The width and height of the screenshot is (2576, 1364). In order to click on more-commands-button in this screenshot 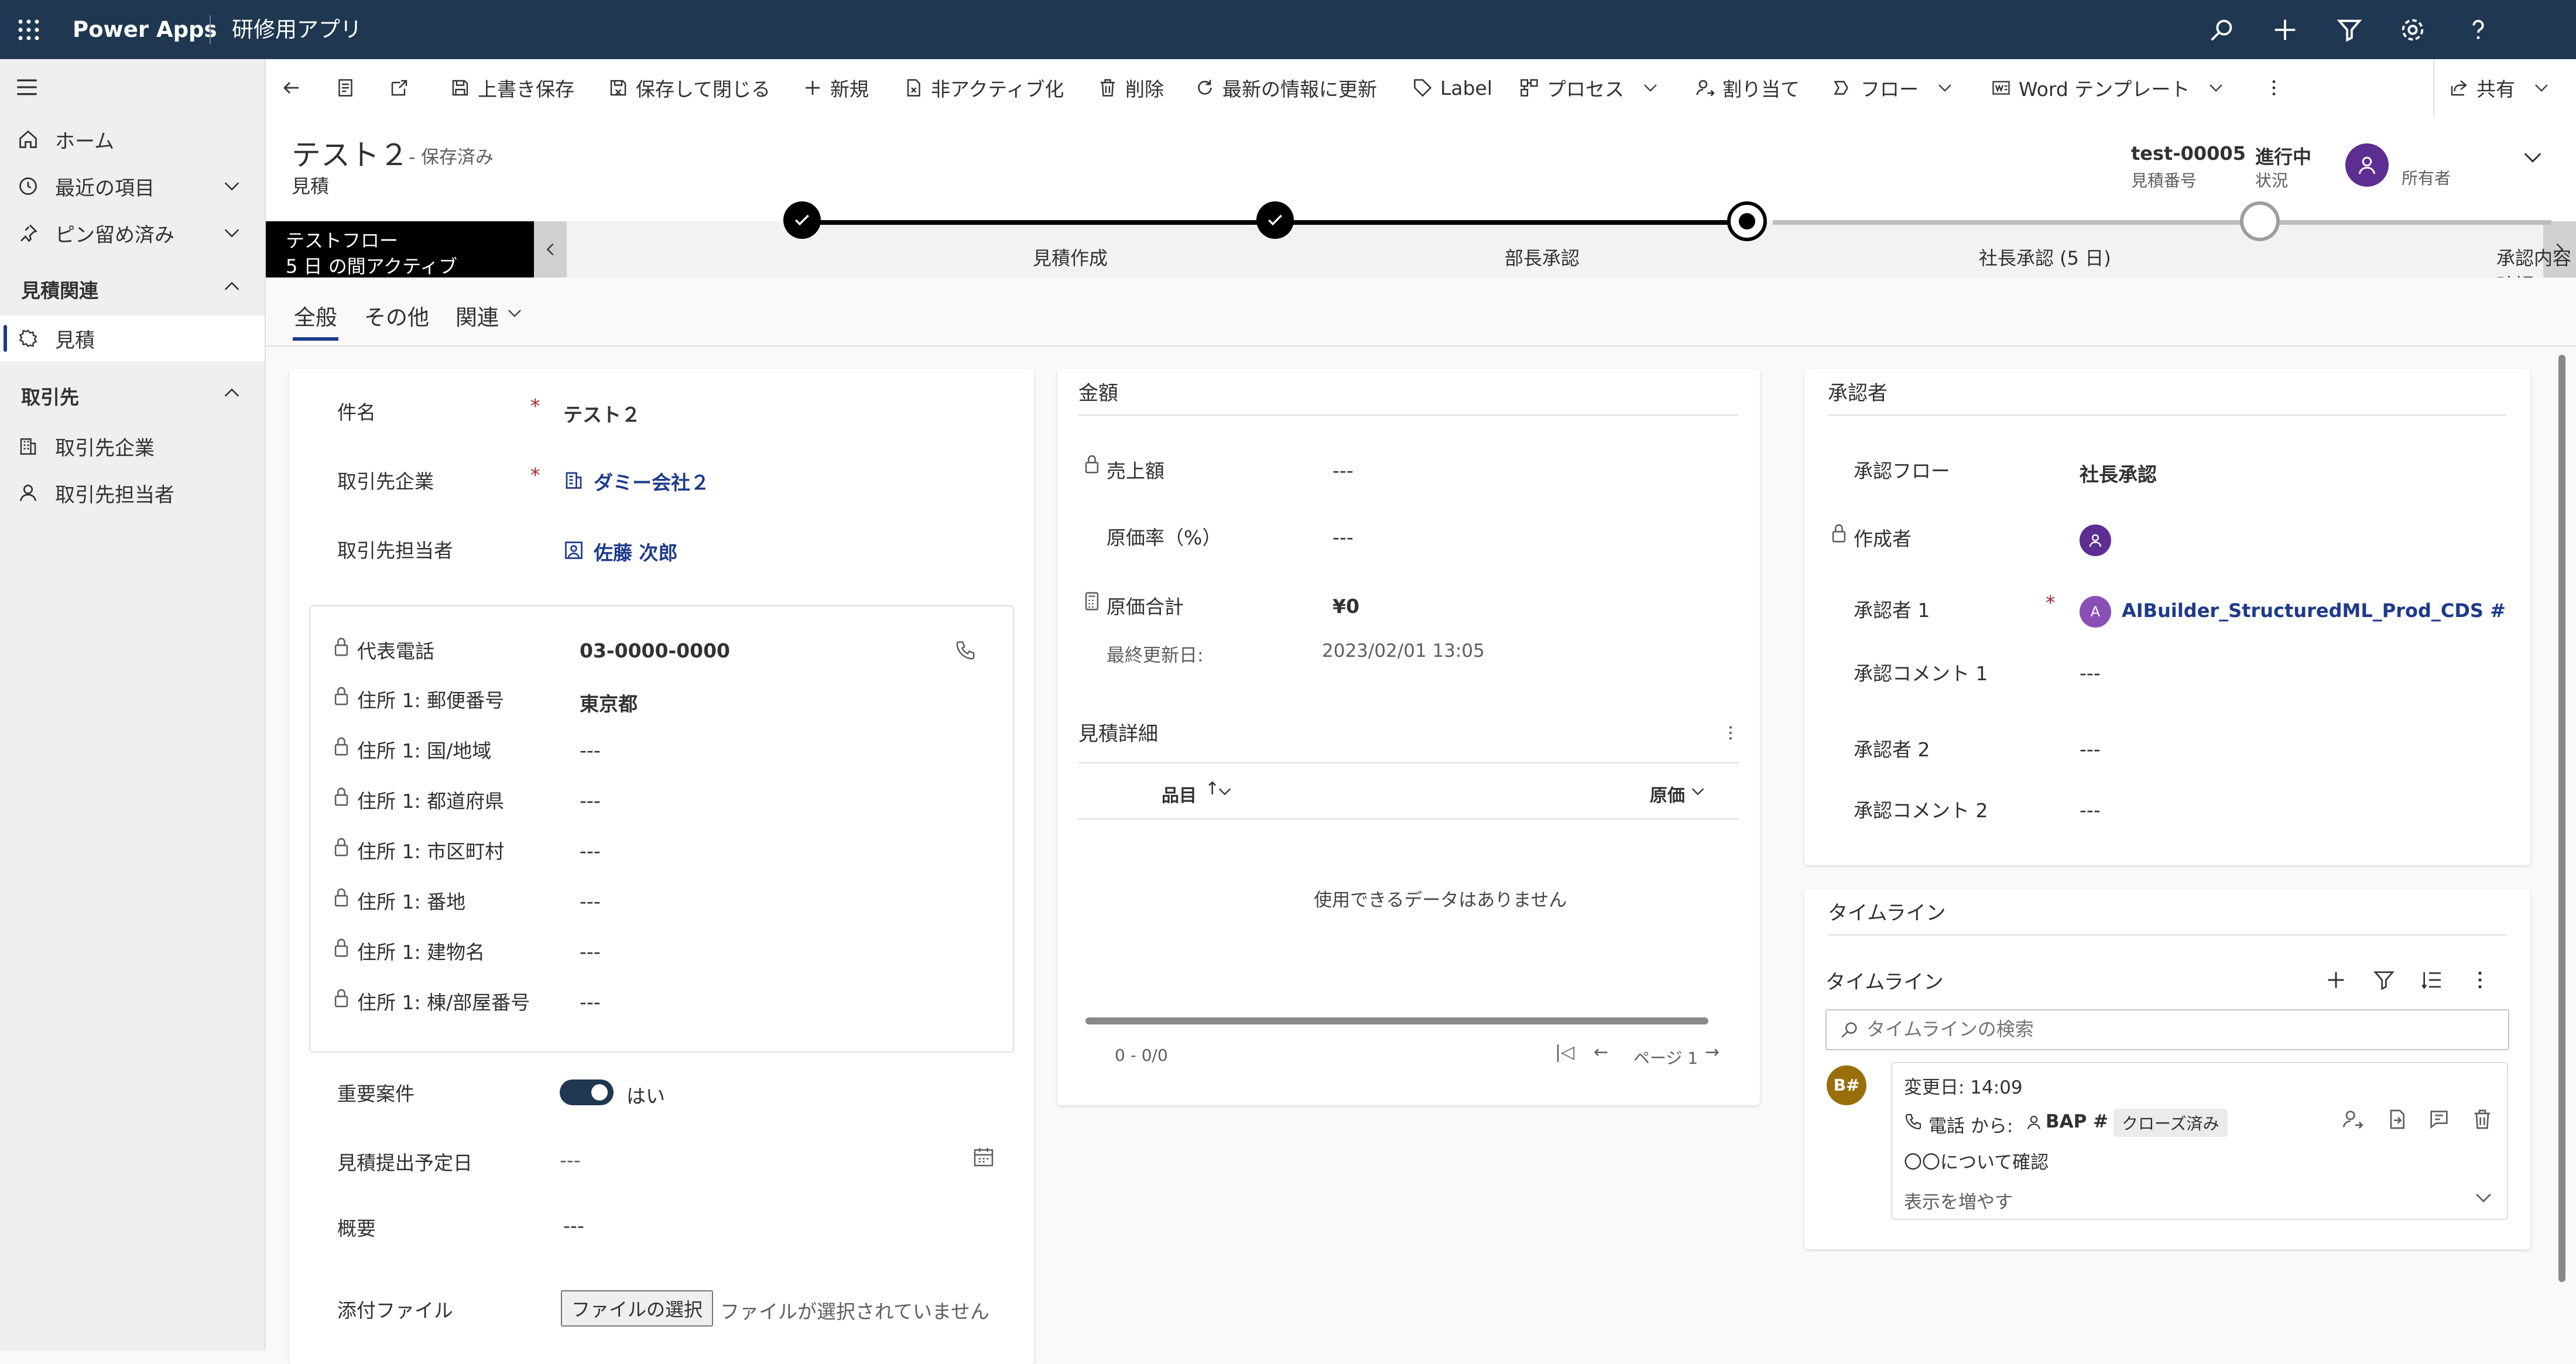, I will do `click(2277, 87)`.